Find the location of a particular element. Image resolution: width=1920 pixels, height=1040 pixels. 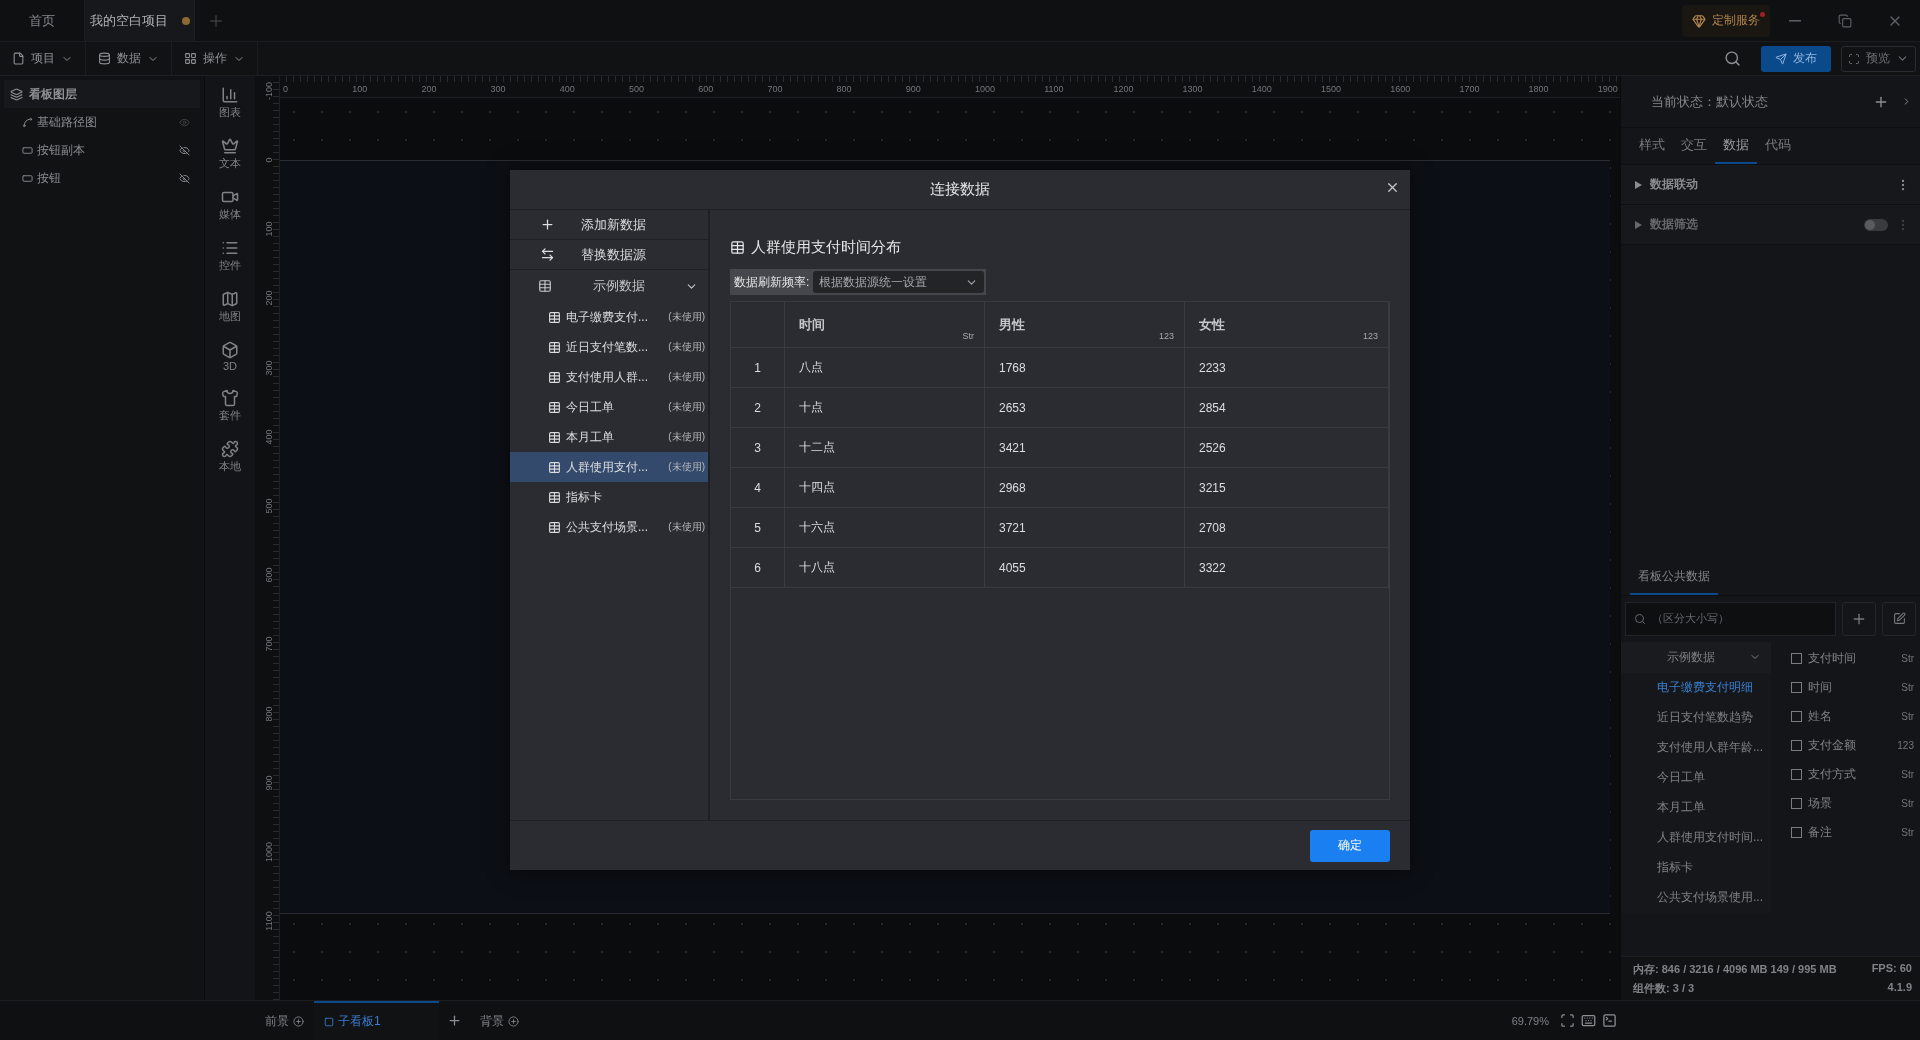

menu-button: 数据 is located at coordinates (129, 58).